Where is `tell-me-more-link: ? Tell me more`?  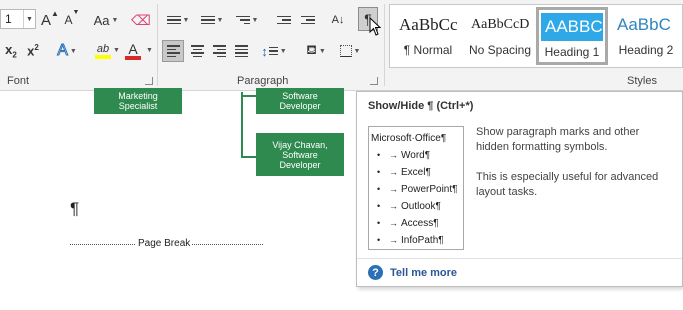 tell-me-more-link: ? Tell me more is located at coordinates (412, 272).